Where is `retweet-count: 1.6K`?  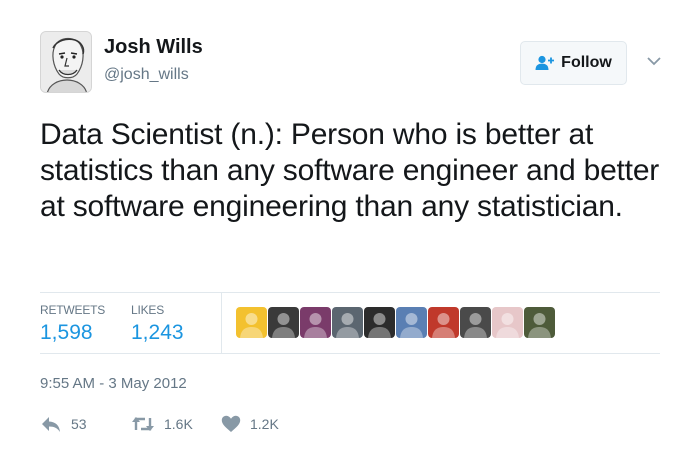 retweet-count: 1.6K is located at coordinates (178, 424).